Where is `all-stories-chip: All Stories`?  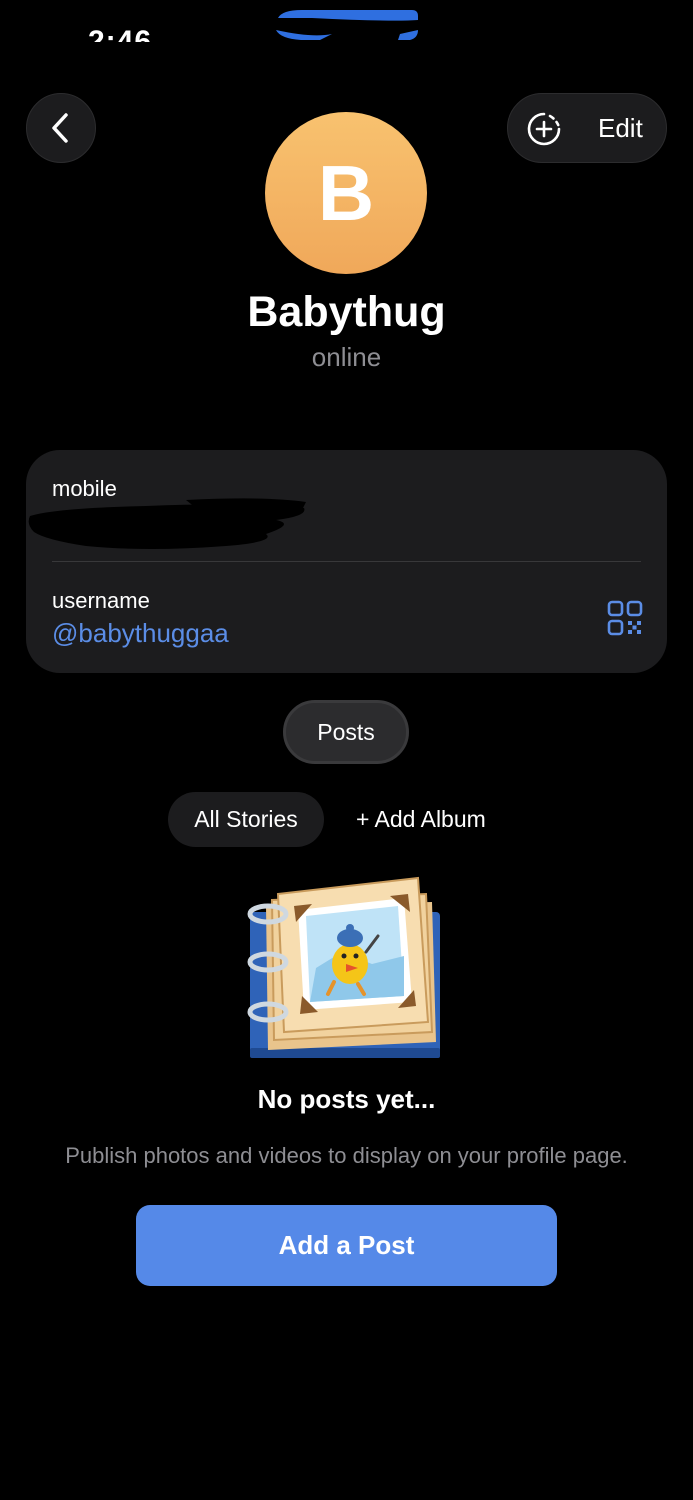 all-stories-chip: All Stories is located at coordinates (246, 819).